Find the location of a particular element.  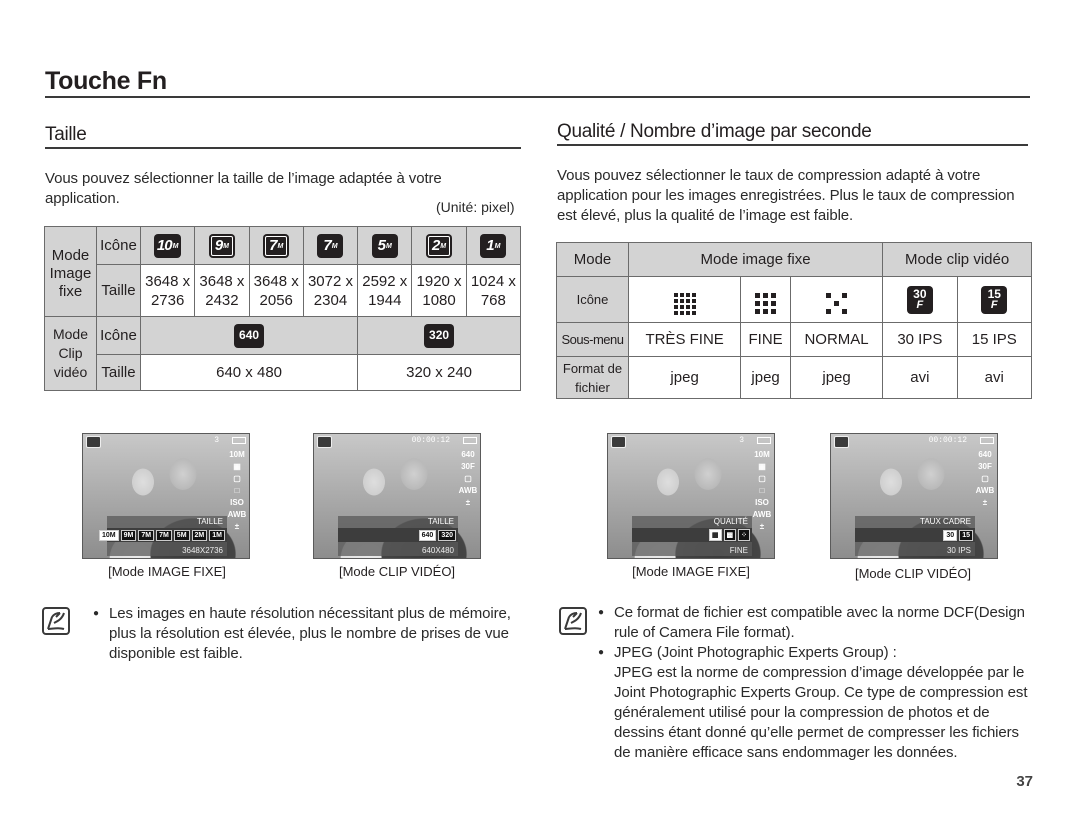

still-size-cell: 3648 x 2056 is located at coordinates (276, 290).